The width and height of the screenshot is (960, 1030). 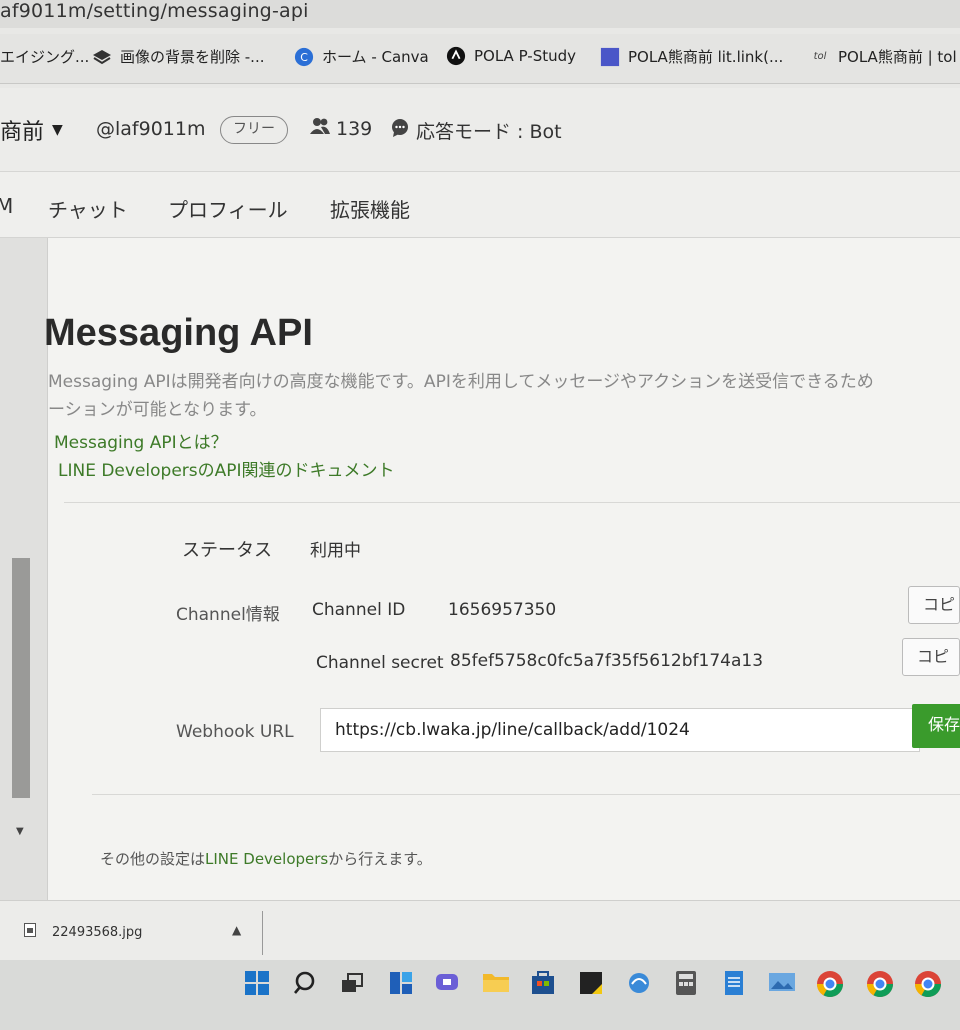 What do you see at coordinates (21, 678) in the screenshot?
I see `sidebar-scrollbar` at bounding box center [21, 678].